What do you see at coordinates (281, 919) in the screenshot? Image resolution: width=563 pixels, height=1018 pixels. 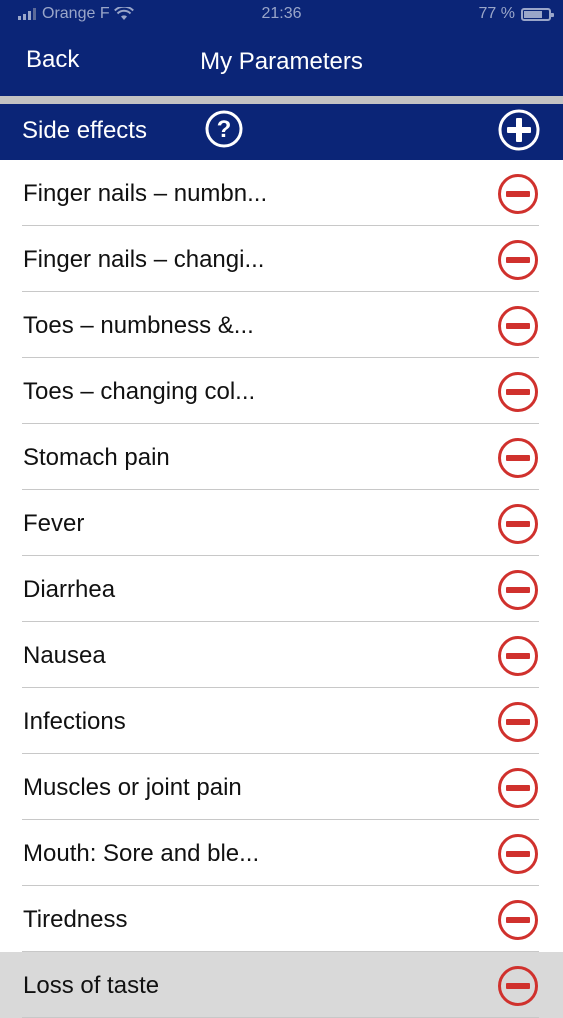 I see `list-item: Tiredness` at bounding box center [281, 919].